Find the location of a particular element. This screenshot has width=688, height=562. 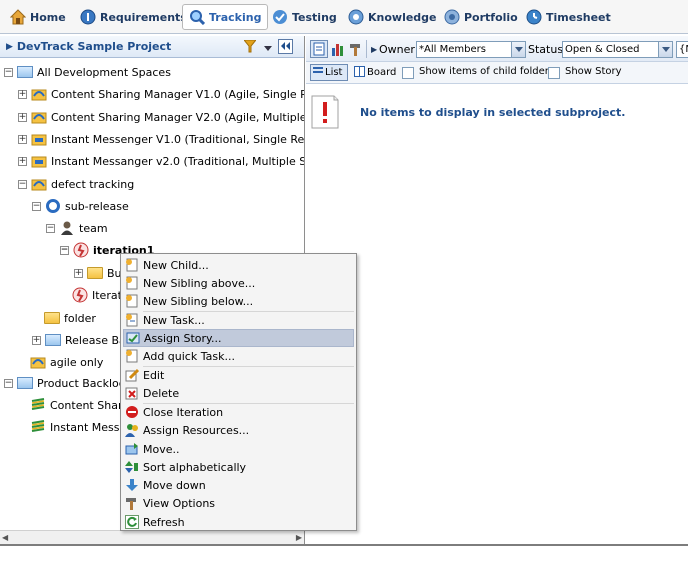

board-view-label: Board is located at coordinates (382, 72).